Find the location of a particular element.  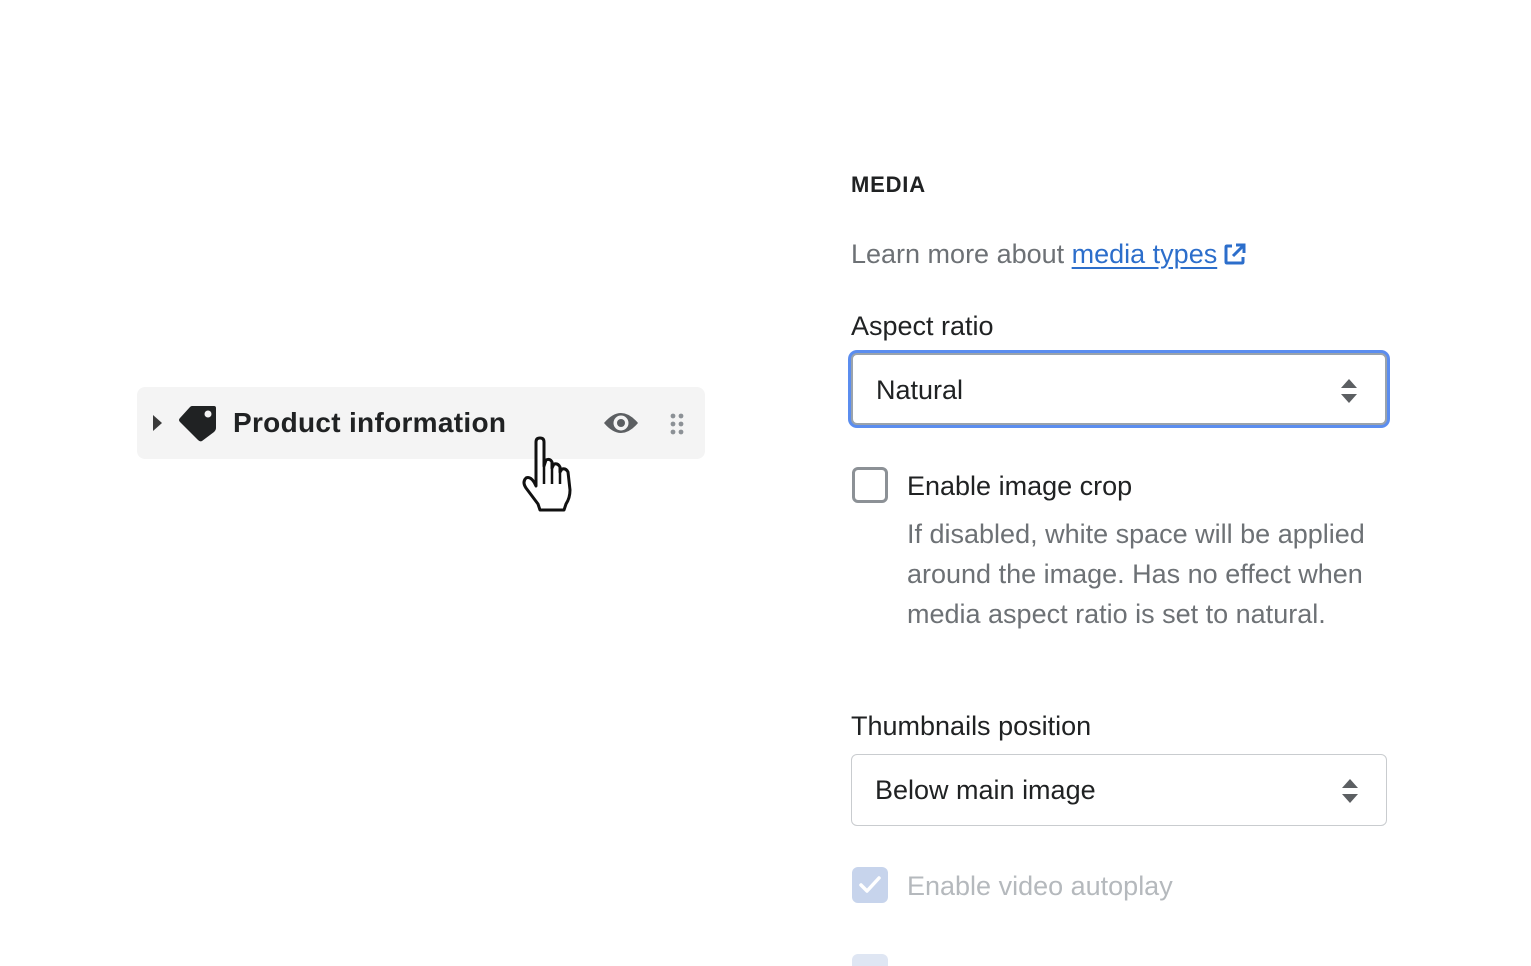

expand-caret-icon is located at coordinates (157, 423).